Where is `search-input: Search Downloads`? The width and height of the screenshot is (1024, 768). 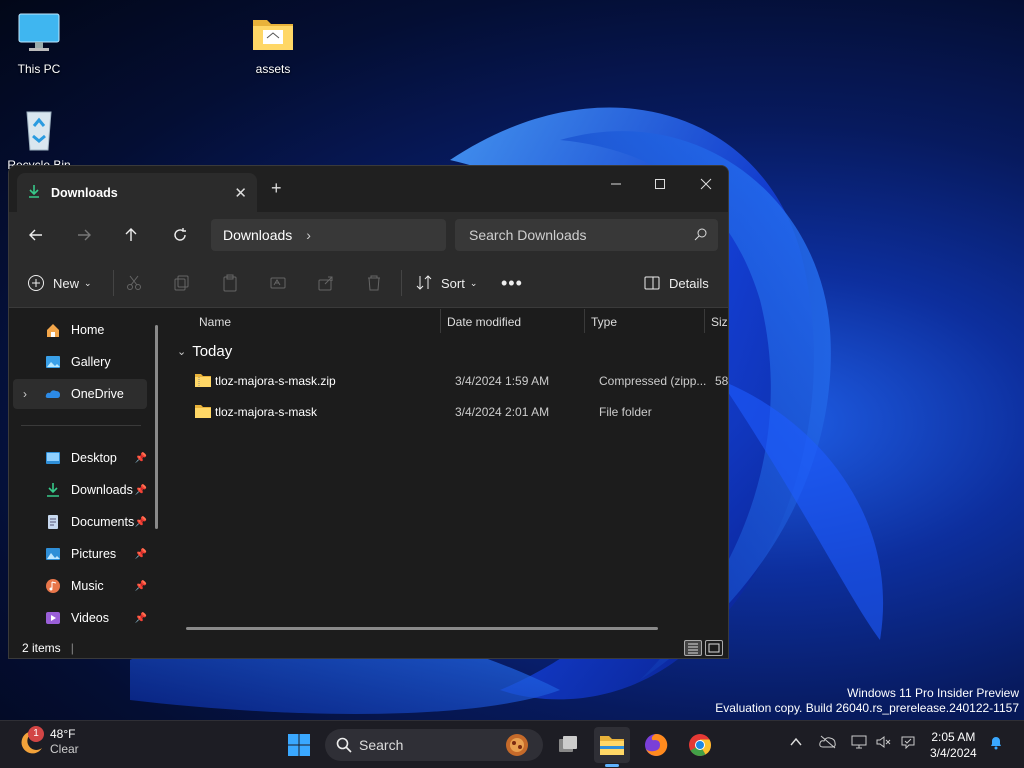 search-input: Search Downloads is located at coordinates (586, 235).